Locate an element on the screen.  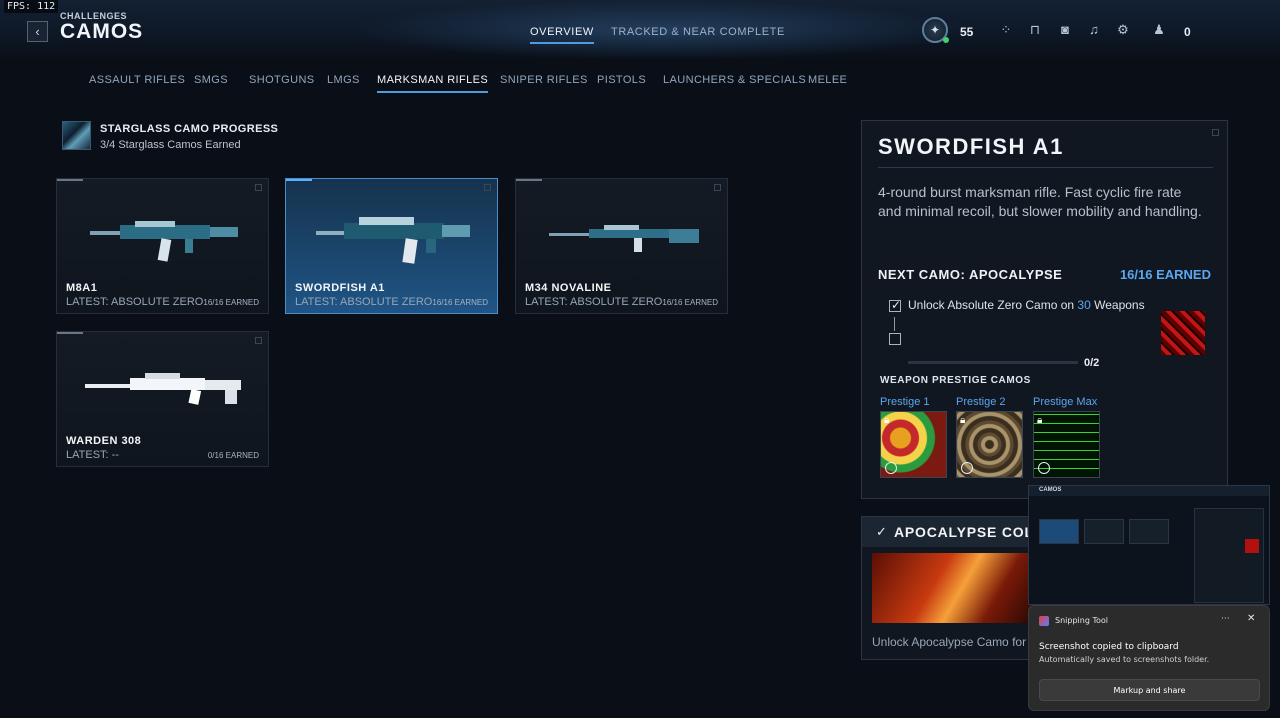
snipping-preview-thumbnail: CAMOS is located at coordinates (1149, 545).